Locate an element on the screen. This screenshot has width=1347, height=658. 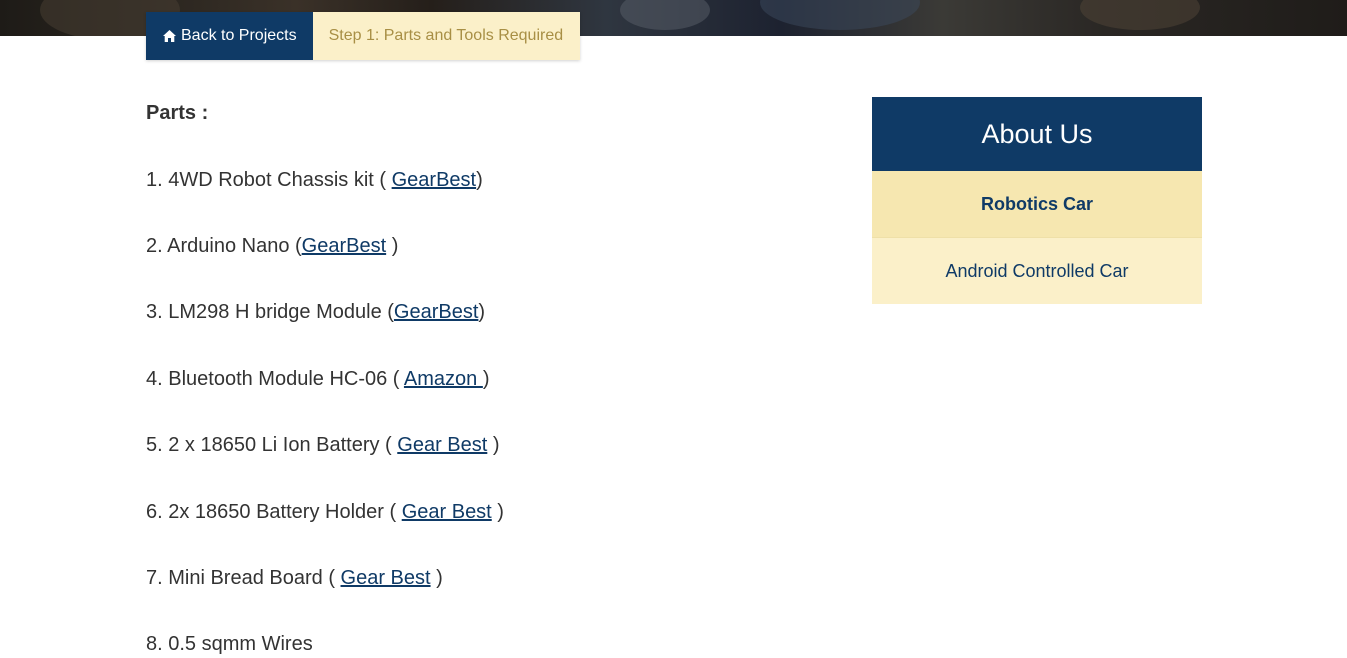
part-text: 2. Arduino Nano ( is located at coordinates (224, 246).